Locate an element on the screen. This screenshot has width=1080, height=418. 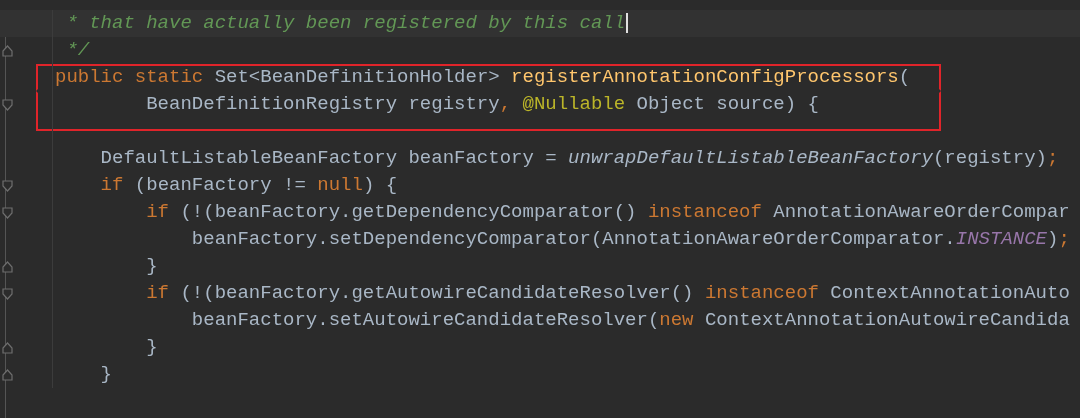
code-line: BeanDefinitionRegistry registry, @Nullable Object source) { is located at coordinates (482, 104).